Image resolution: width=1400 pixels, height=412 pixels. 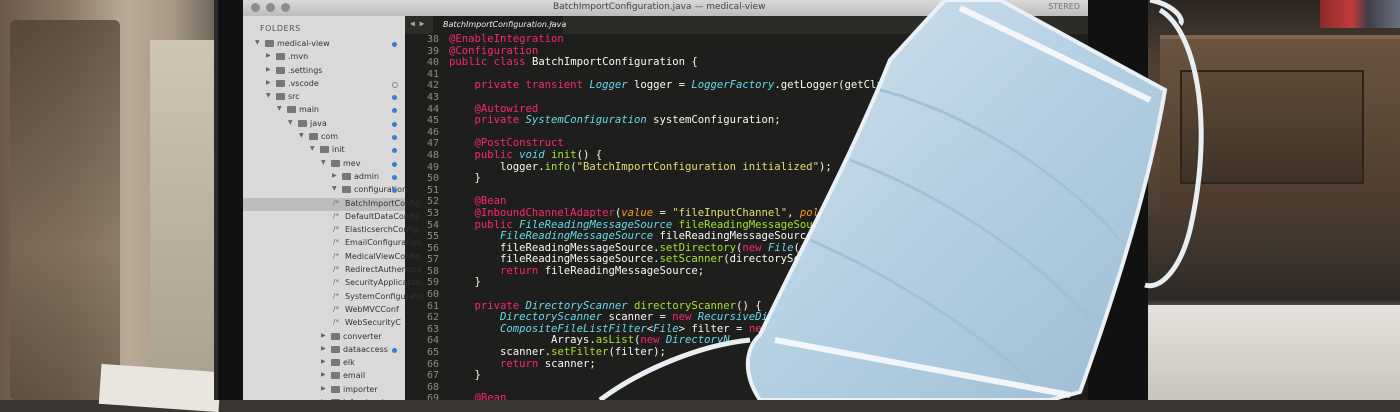 What do you see at coordinates (280, 97) in the screenshot?
I see `folder-icon` at bounding box center [280, 97].